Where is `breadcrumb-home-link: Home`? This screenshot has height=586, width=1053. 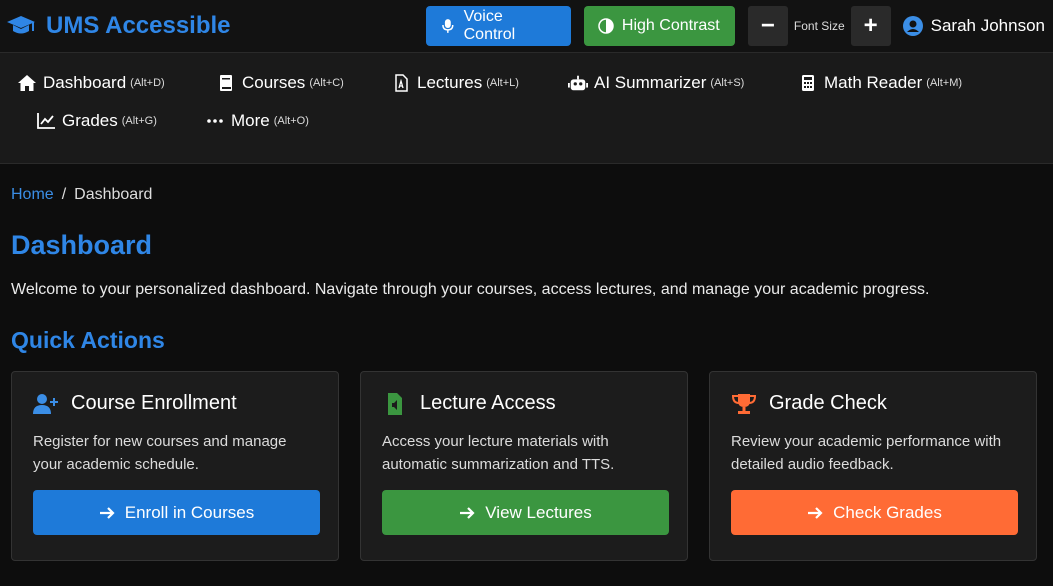
breadcrumb-home-link: Home is located at coordinates (32, 195).